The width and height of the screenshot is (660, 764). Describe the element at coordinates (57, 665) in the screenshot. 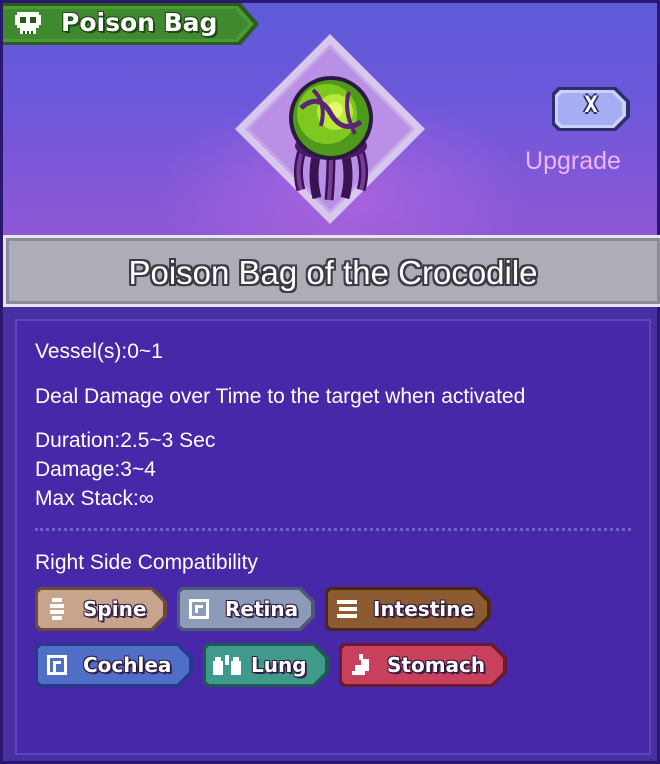

I see `cochlea-icon` at that location.